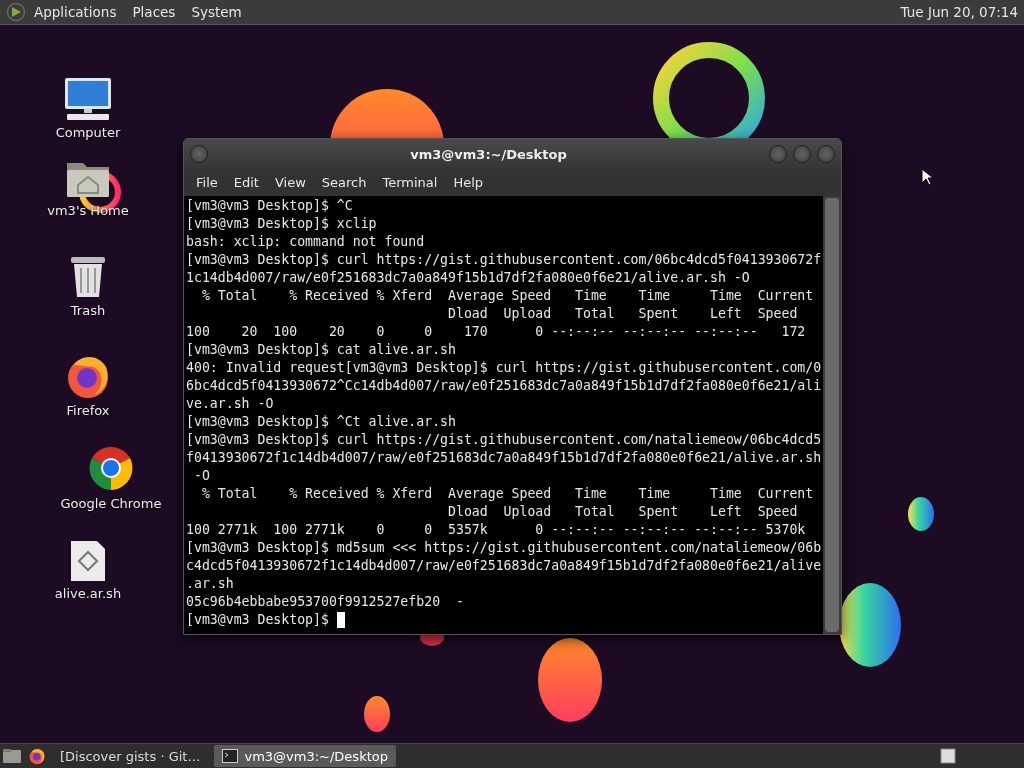  What do you see at coordinates (948, 756) in the screenshot?
I see `workspace-icon` at bounding box center [948, 756].